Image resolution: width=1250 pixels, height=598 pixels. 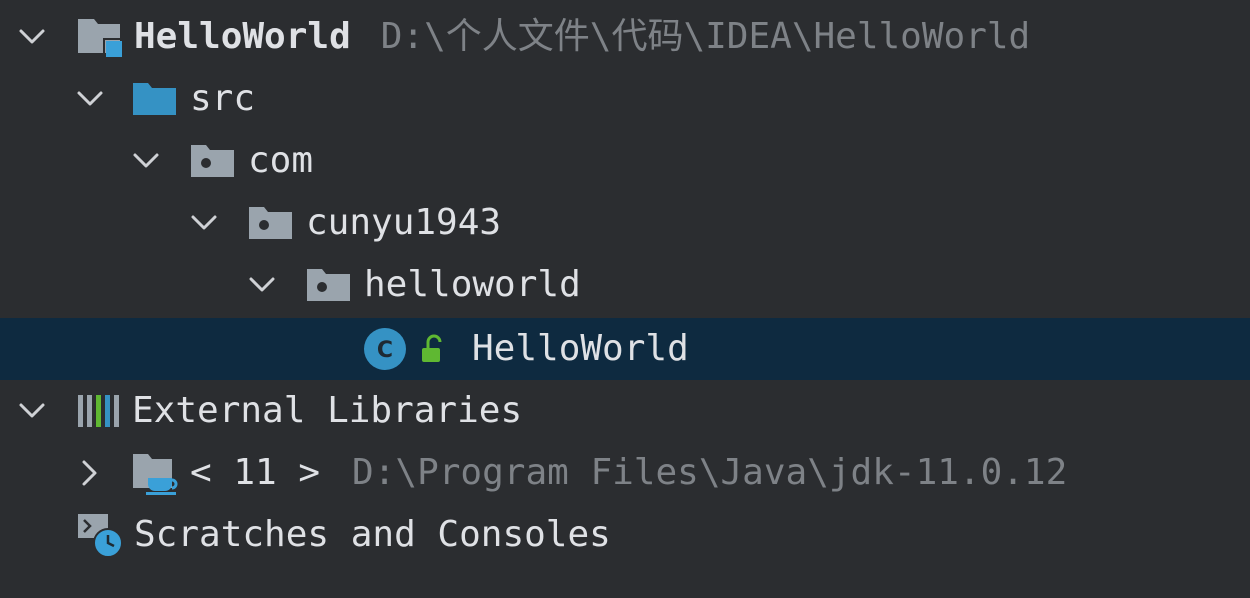 What do you see at coordinates (434, 349) in the screenshot?
I see `unlock-icon` at bounding box center [434, 349].